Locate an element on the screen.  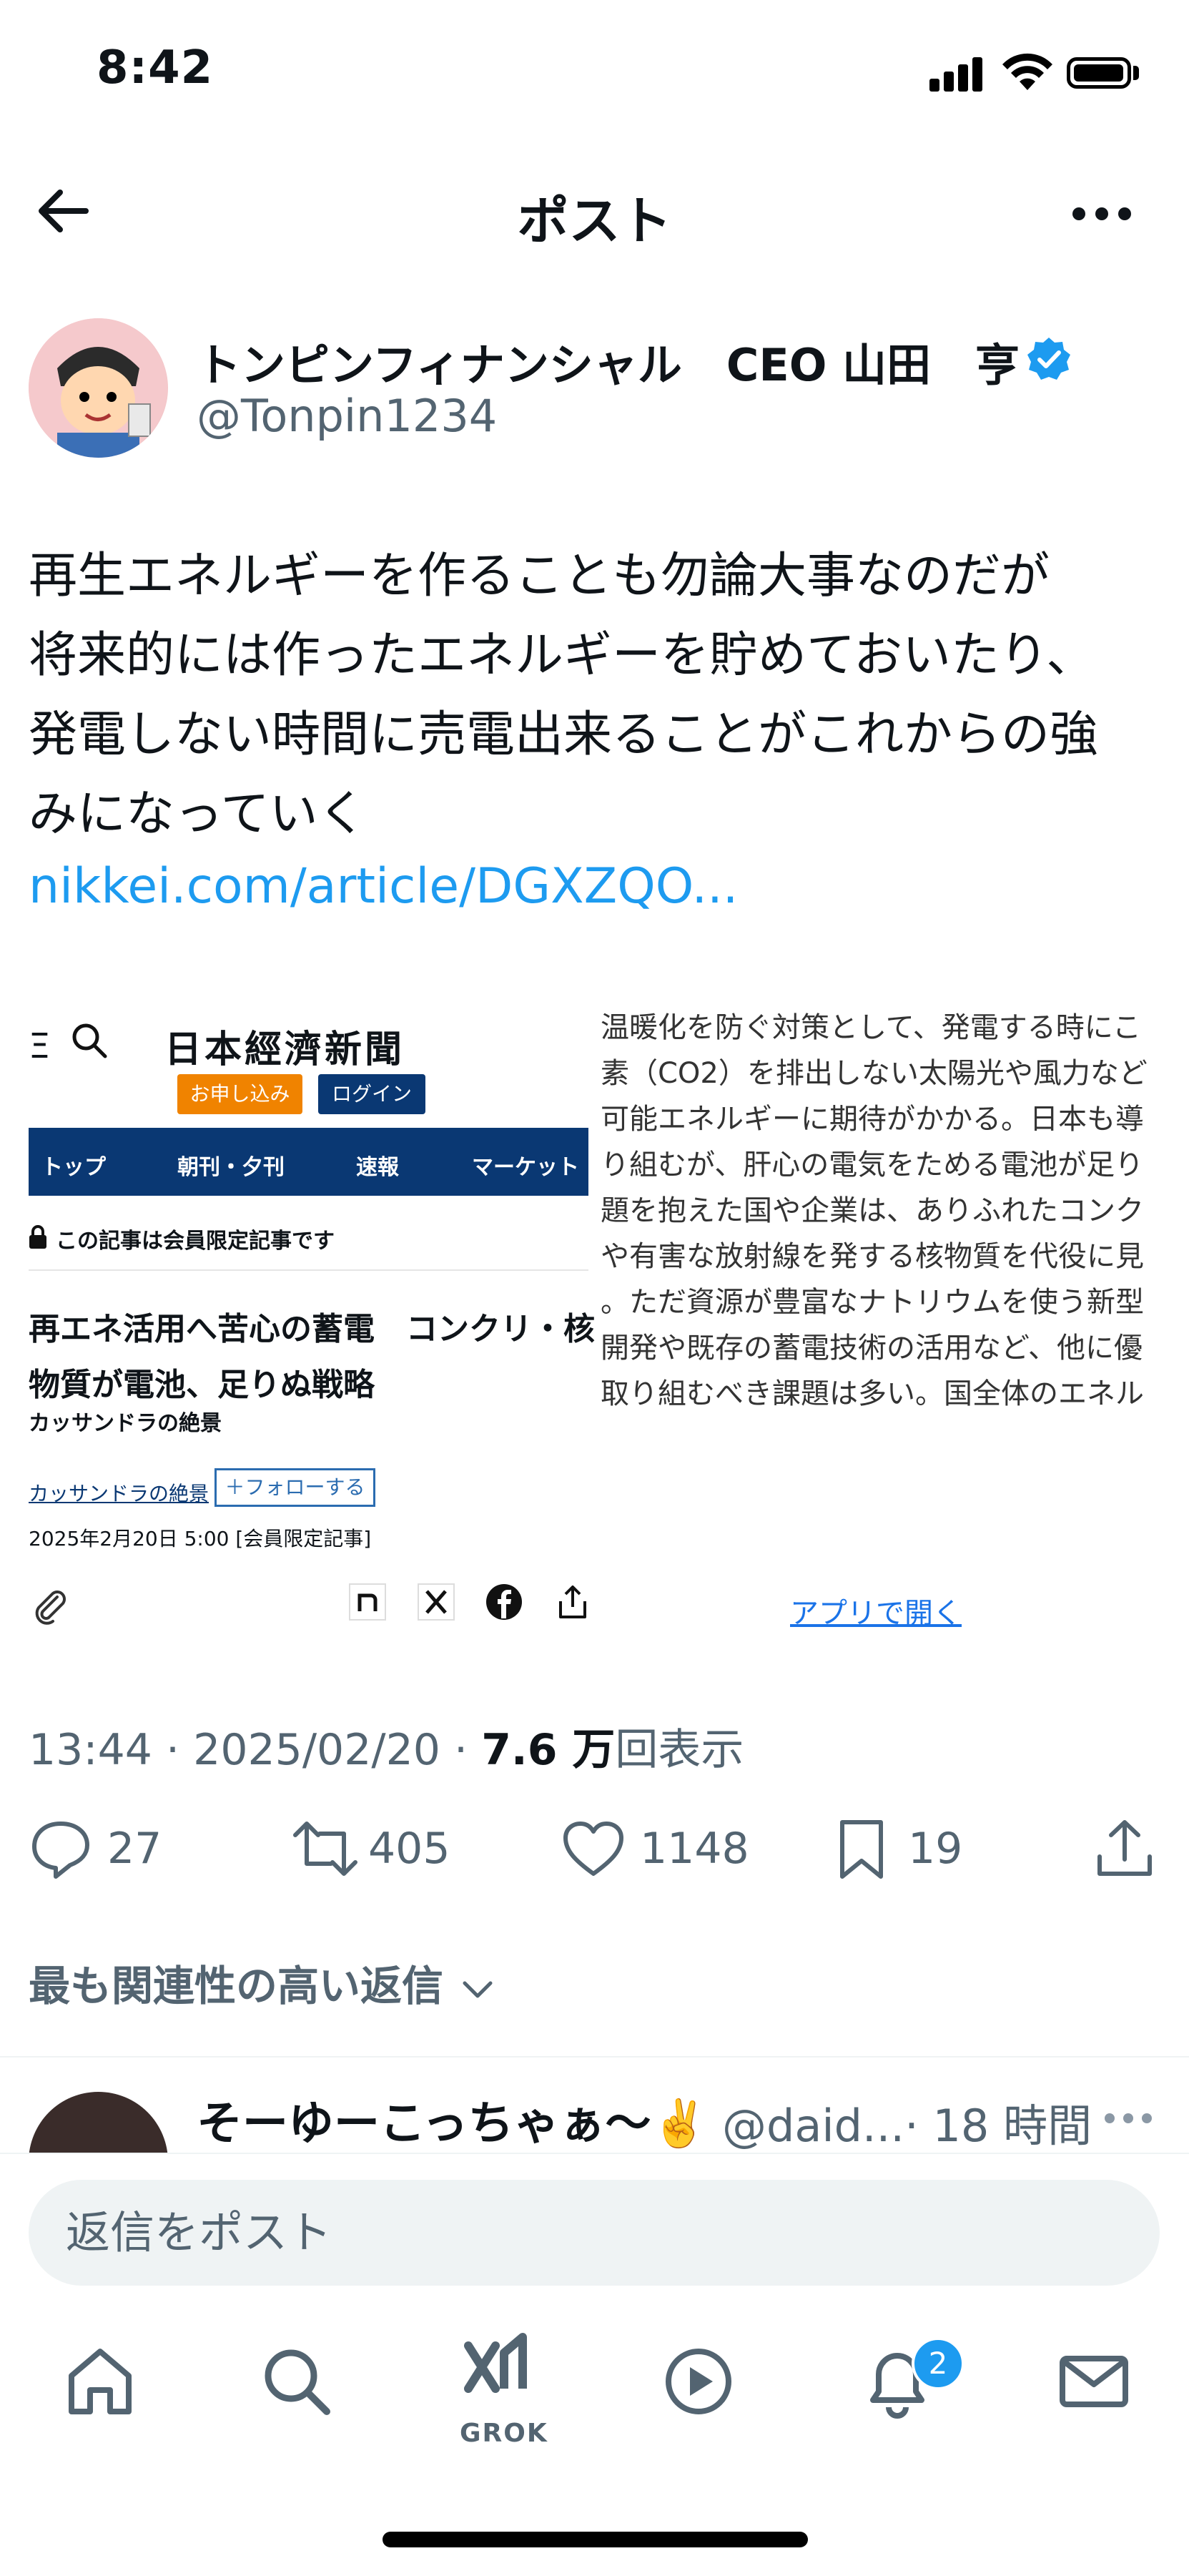
reply-author-name: そーゆーこっちゃぁ〜✌️ is located at coordinates (452, 2120).